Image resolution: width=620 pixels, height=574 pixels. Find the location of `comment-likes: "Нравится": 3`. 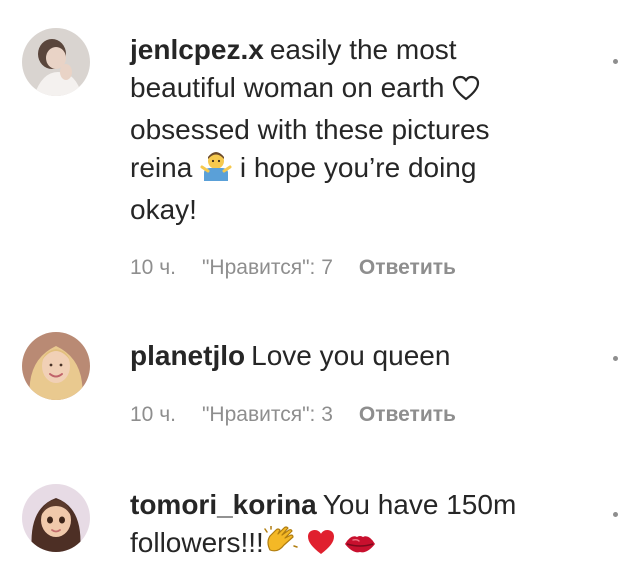

comment-likes: "Нравится": 3 is located at coordinates (267, 414).